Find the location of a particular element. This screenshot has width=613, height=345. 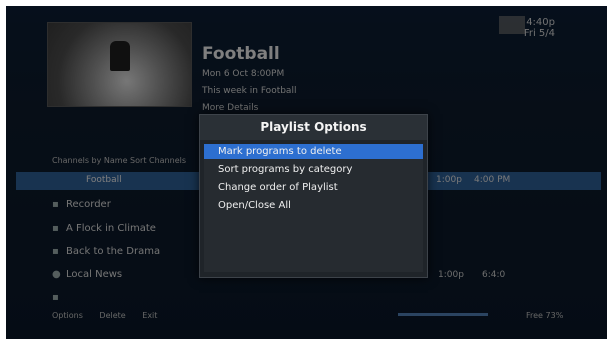

list-item: ▪ Back to the Drama is located at coordinates (106, 251).